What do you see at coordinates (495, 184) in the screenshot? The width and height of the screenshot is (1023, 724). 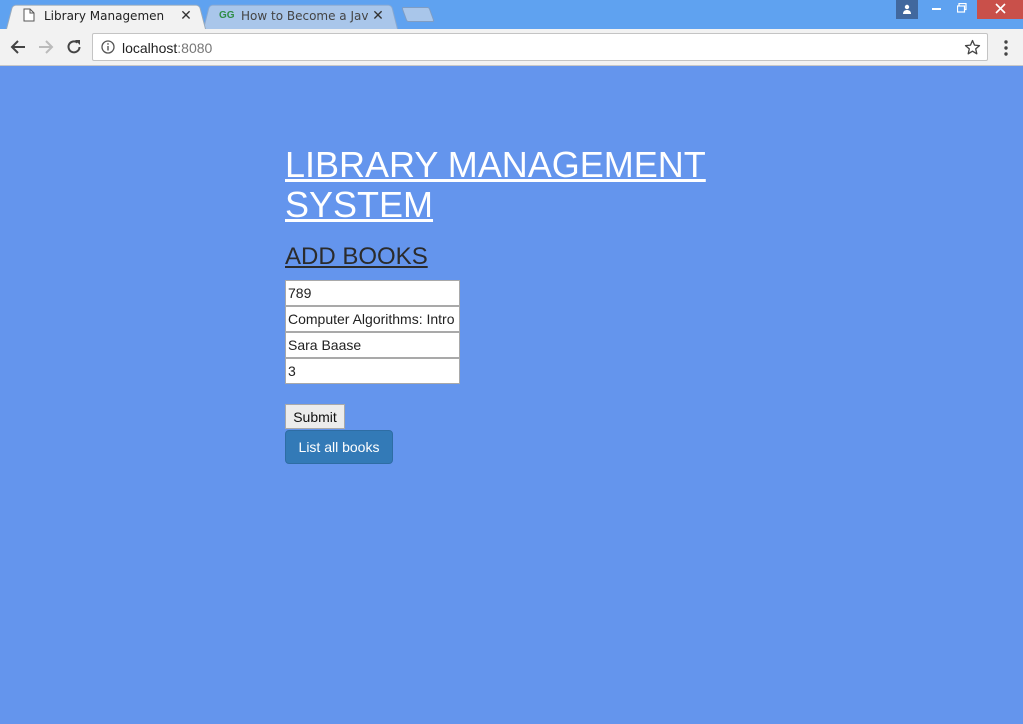 I see `page-title: LIBRARY MANAGEMENT SYSTEM` at bounding box center [495, 184].